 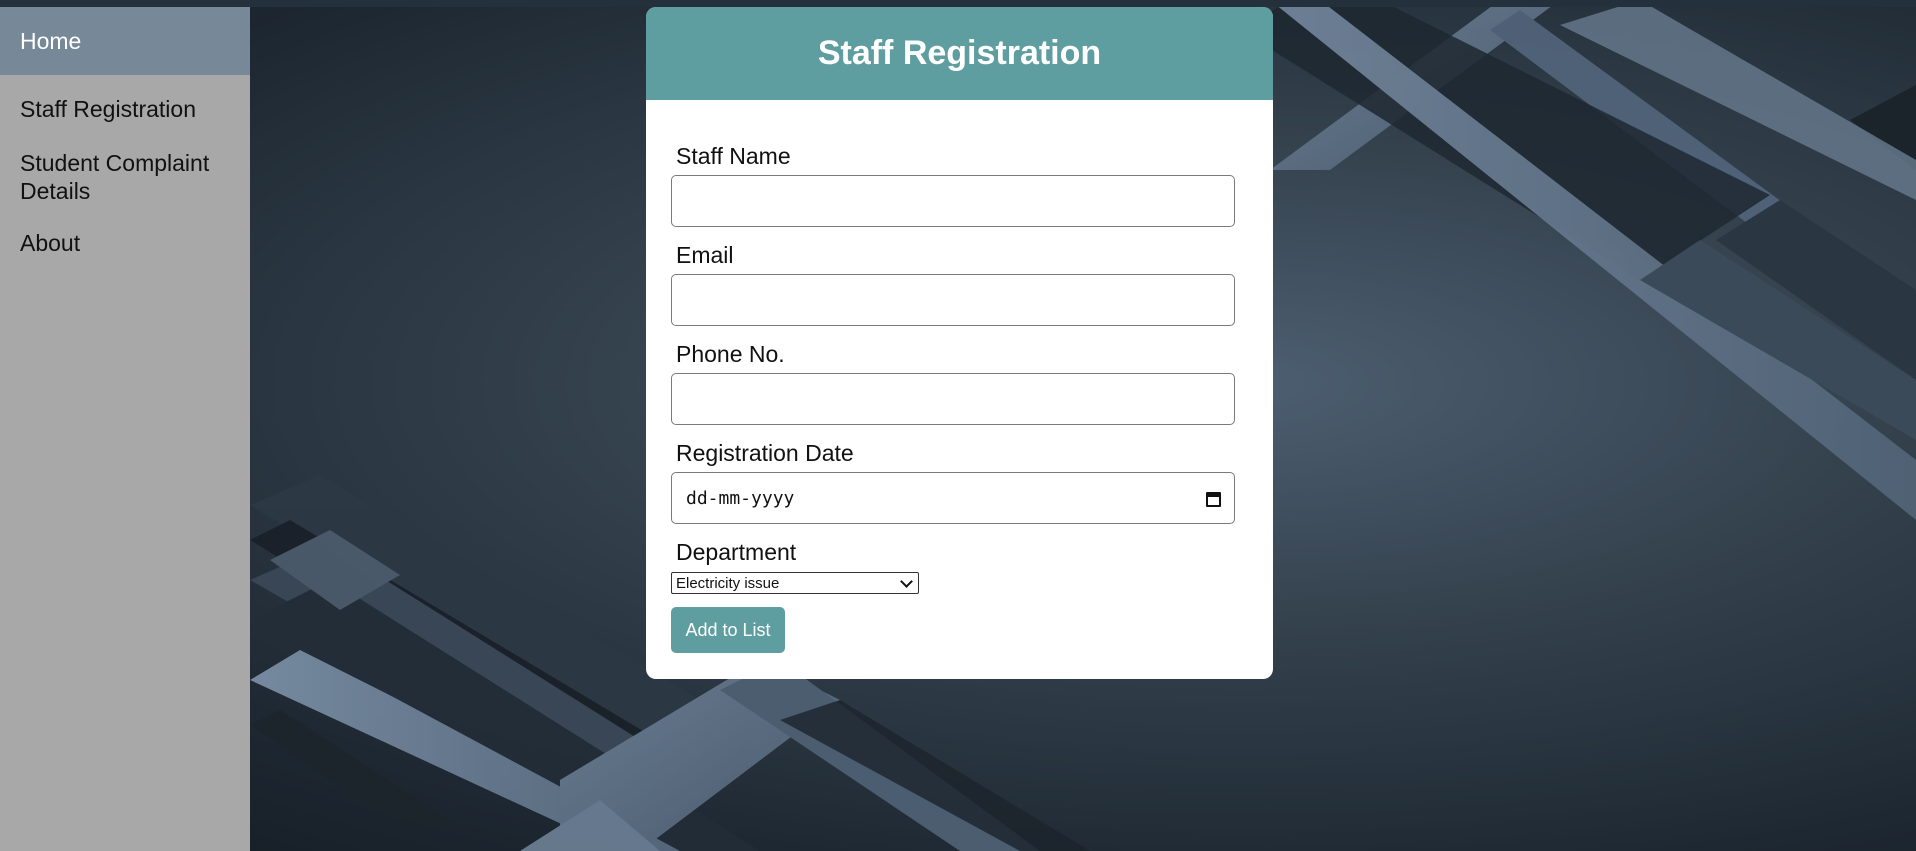 I want to click on staff-name-label: Staff Name, so click(x=733, y=156).